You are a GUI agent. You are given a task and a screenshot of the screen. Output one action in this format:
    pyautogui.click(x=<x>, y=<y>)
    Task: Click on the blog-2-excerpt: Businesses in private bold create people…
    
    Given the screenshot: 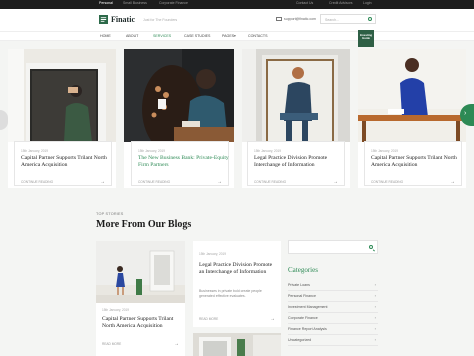 What is the action you would take?
    pyautogui.click(x=230, y=293)
    